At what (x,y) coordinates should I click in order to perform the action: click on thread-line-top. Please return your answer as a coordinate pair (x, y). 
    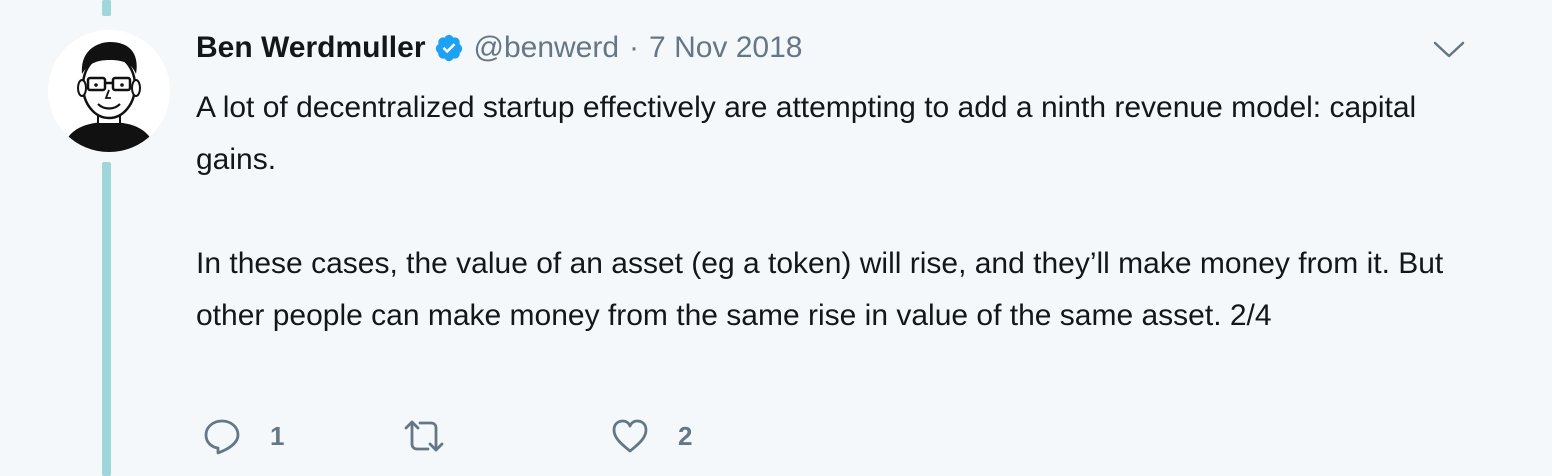
    Looking at the image, I should click on (106, 8).